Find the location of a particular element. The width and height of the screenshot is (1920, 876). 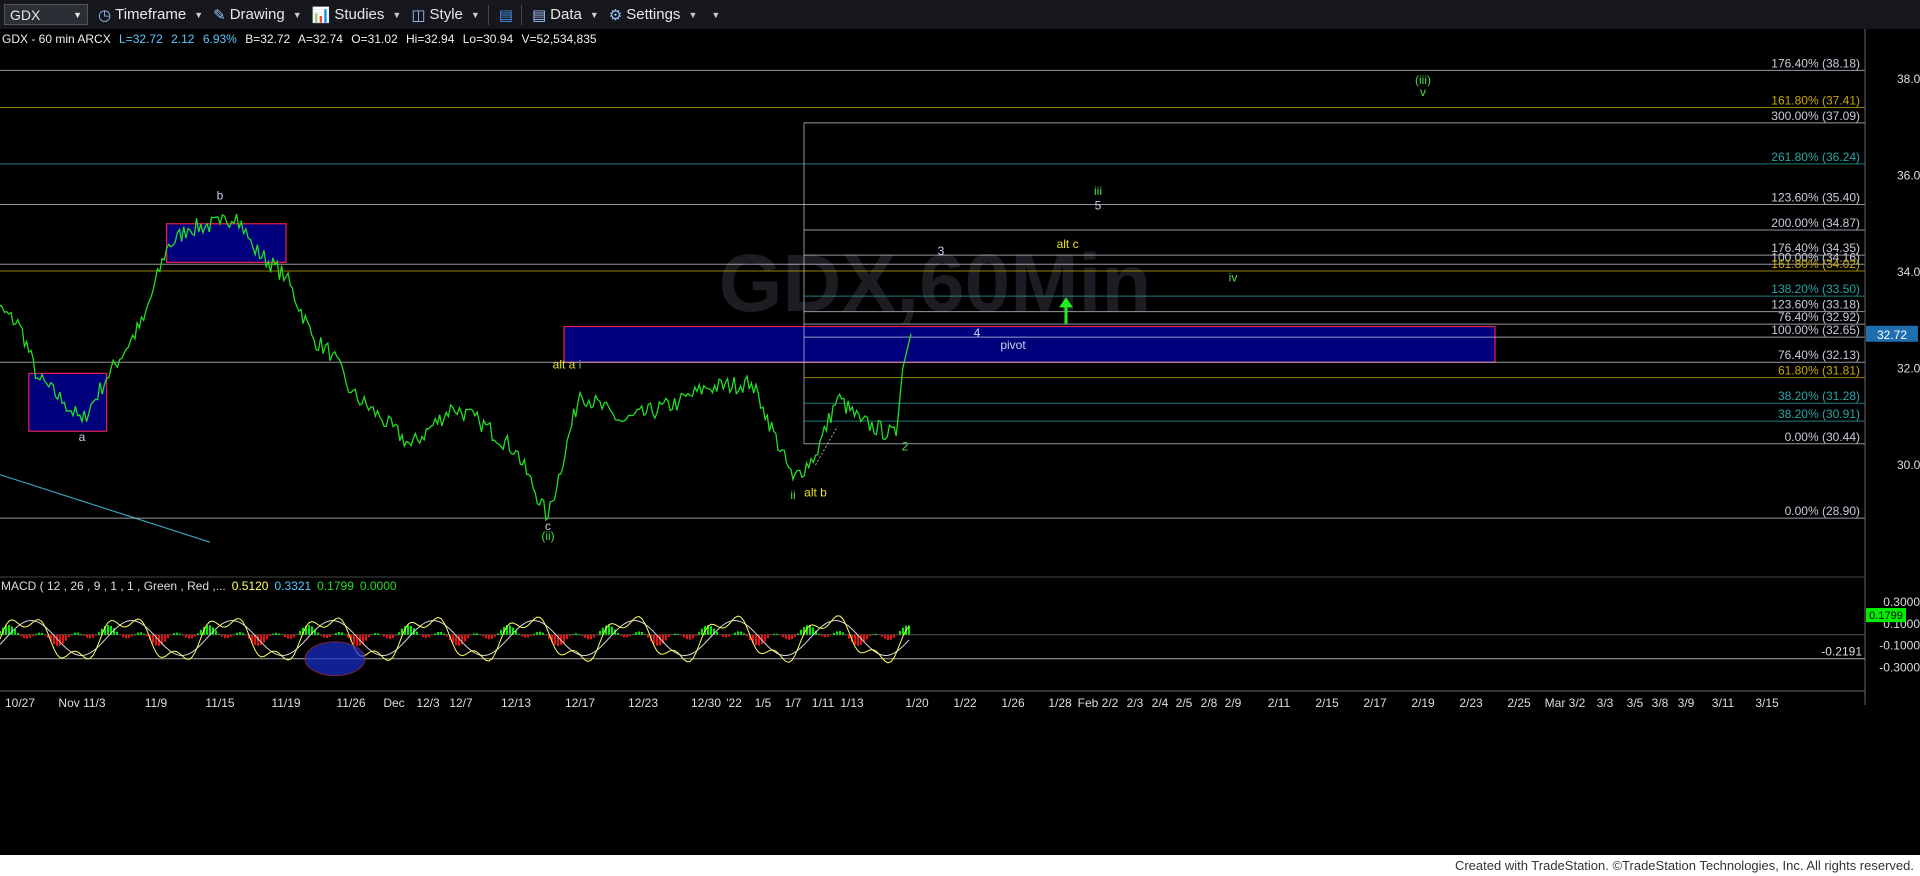

settings-menu: ⚙ Settings ▼ is located at coordinates (653, 15).